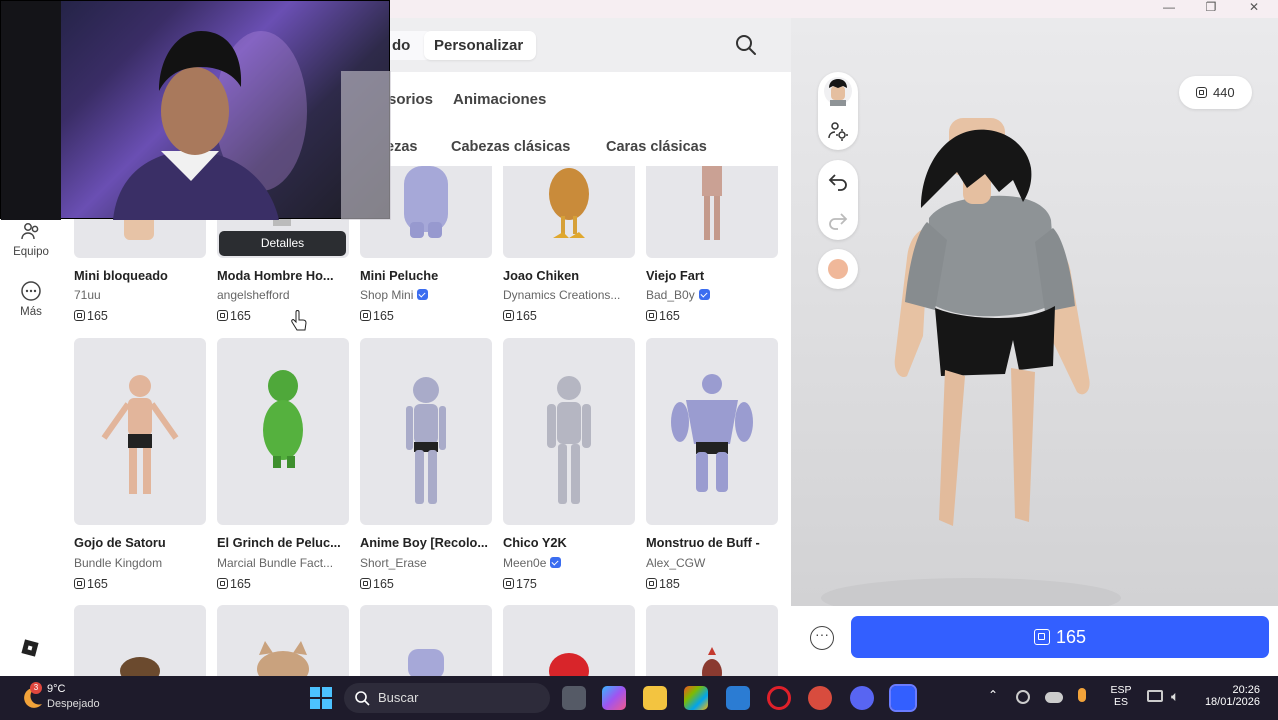 Image resolution: width=1278 pixels, height=720 pixels. Describe the element at coordinates (838, 91) in the screenshot. I see `avatar-head-icon` at that location.